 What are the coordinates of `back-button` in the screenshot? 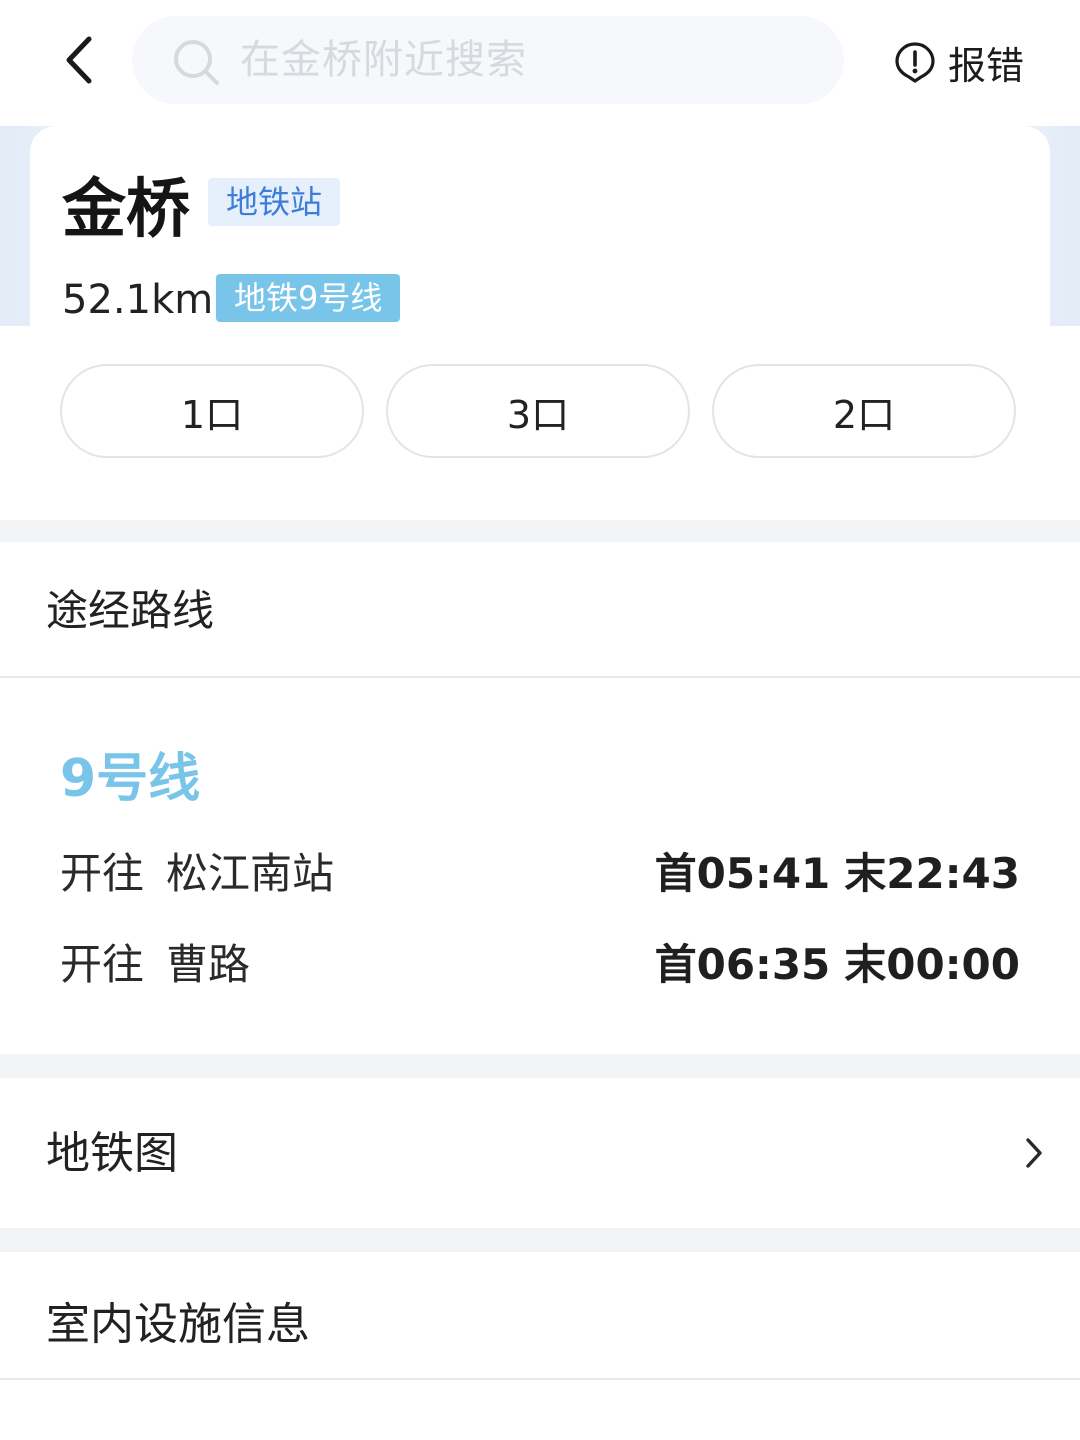 It's located at (78, 60).